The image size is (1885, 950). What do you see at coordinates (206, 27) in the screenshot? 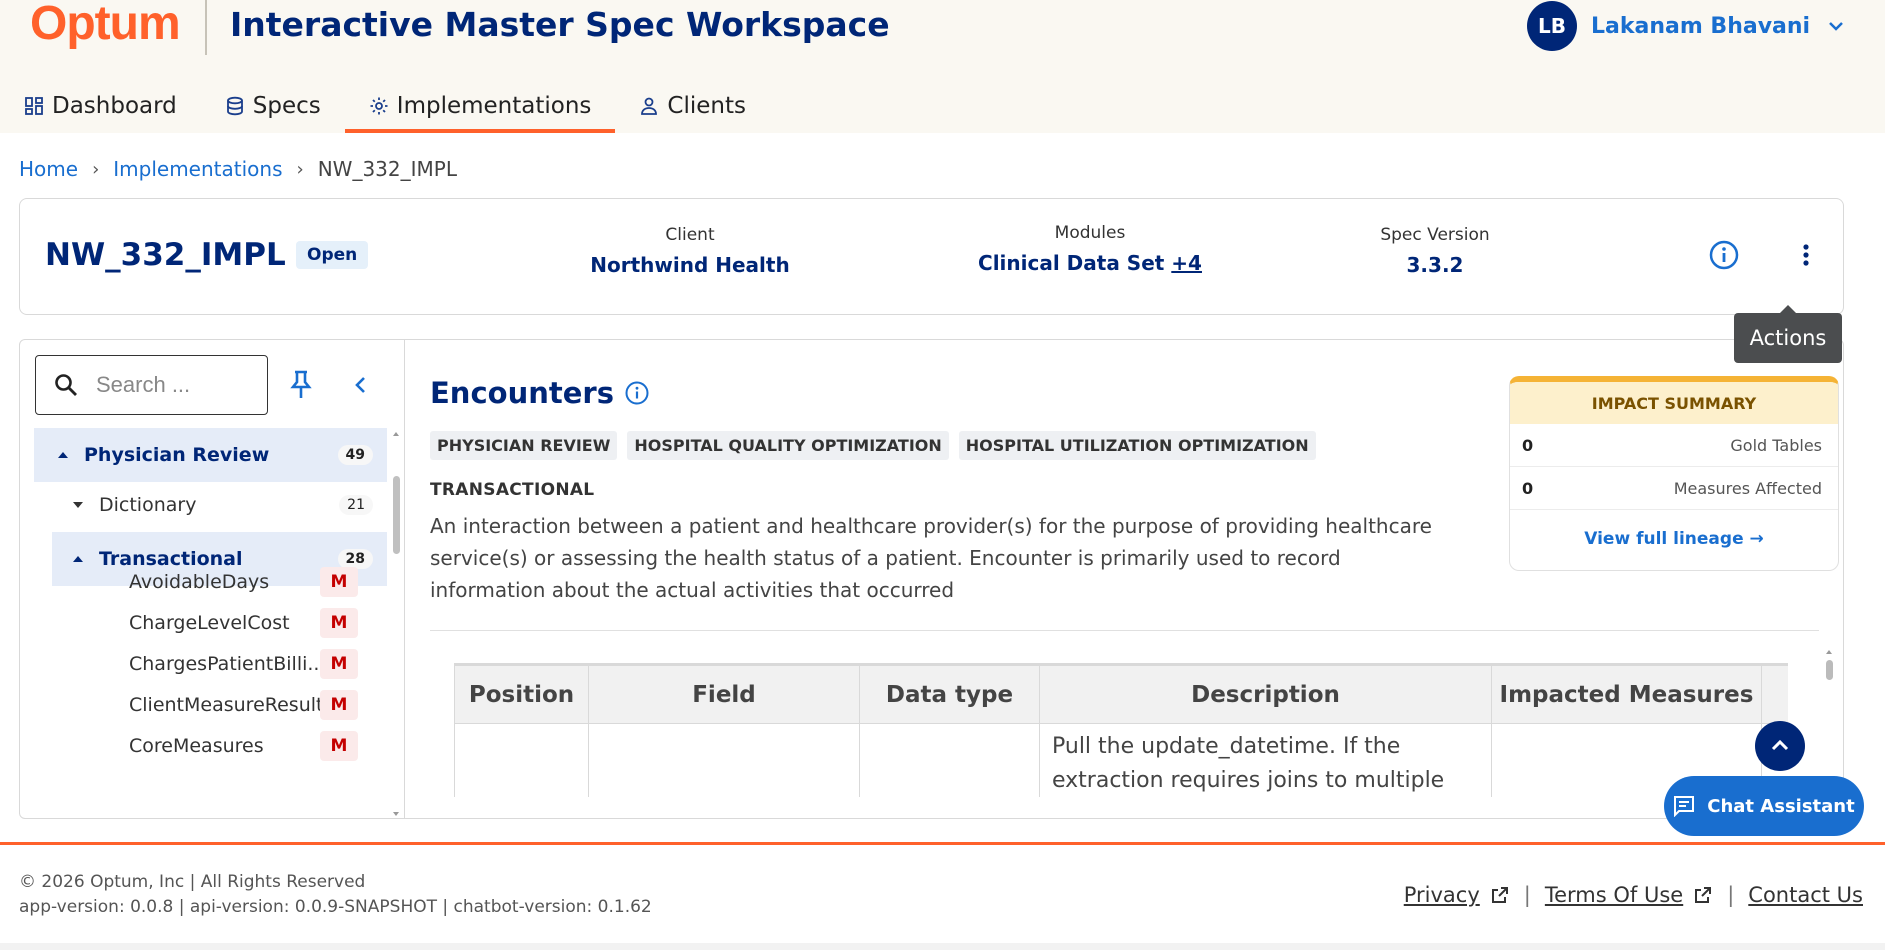
I see `header-divider` at bounding box center [206, 27].